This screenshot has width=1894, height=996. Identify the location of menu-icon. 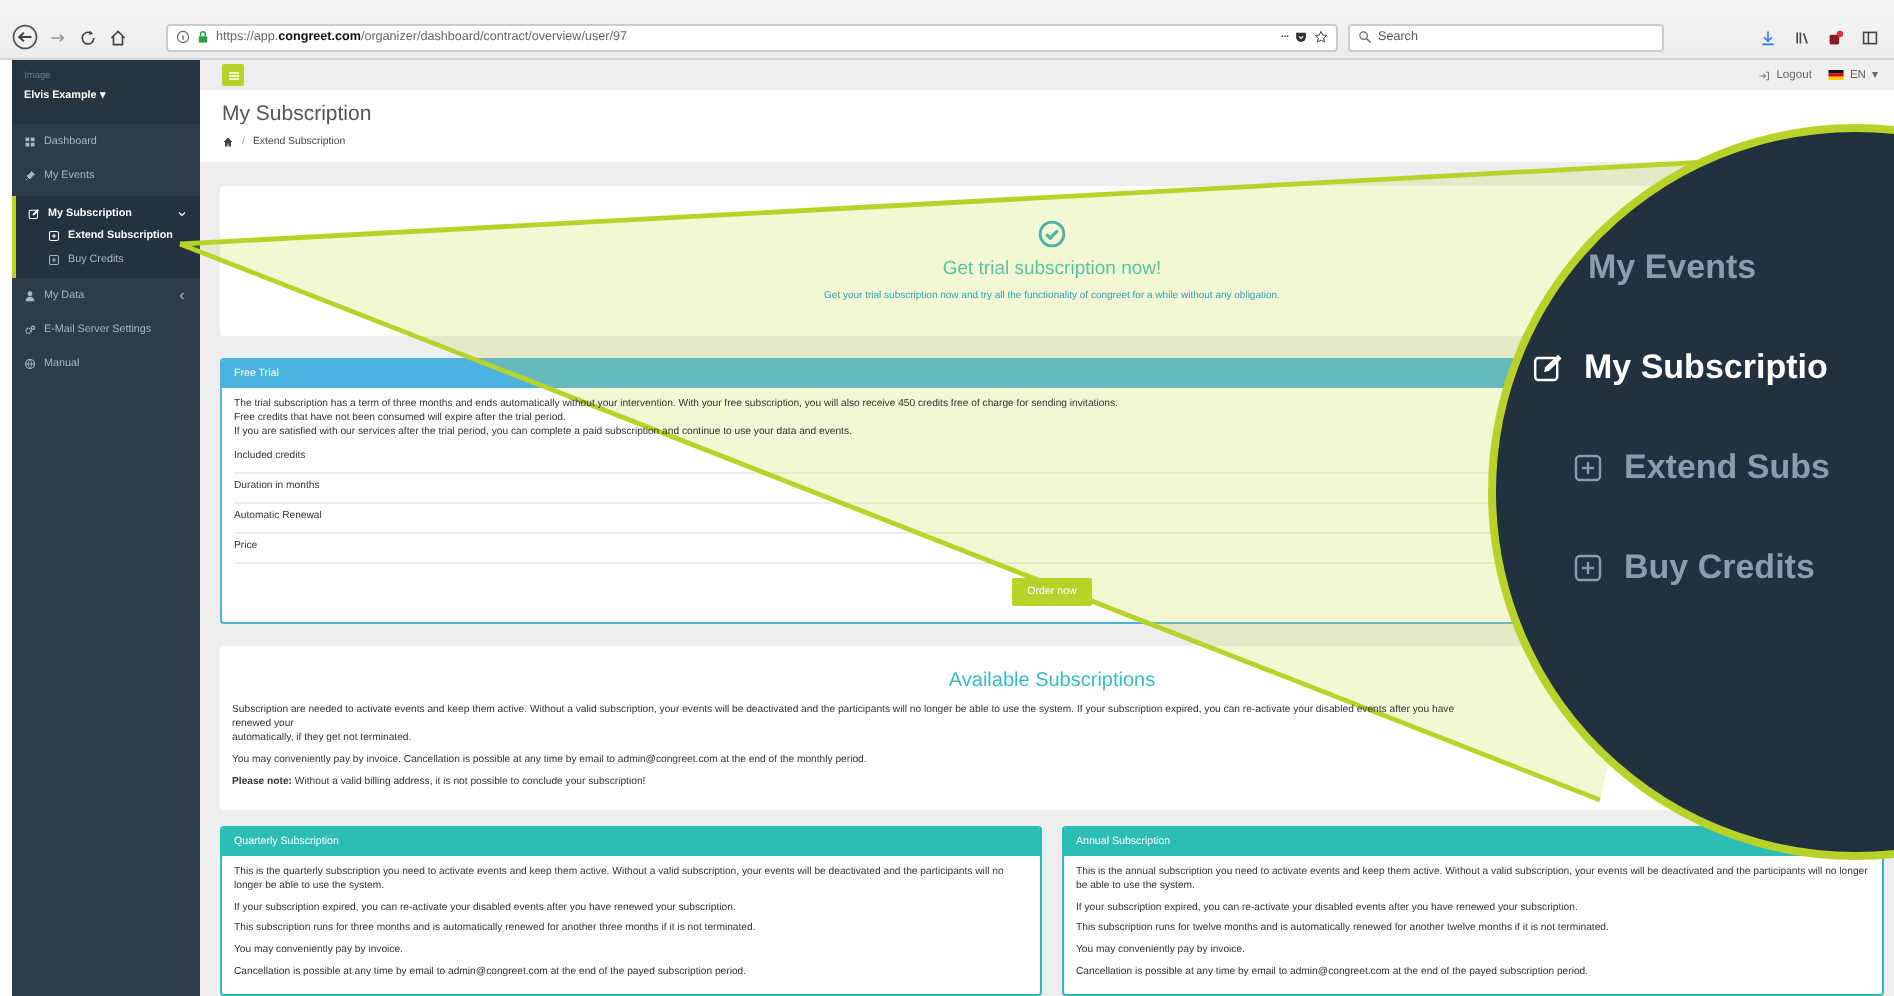
(233, 75).